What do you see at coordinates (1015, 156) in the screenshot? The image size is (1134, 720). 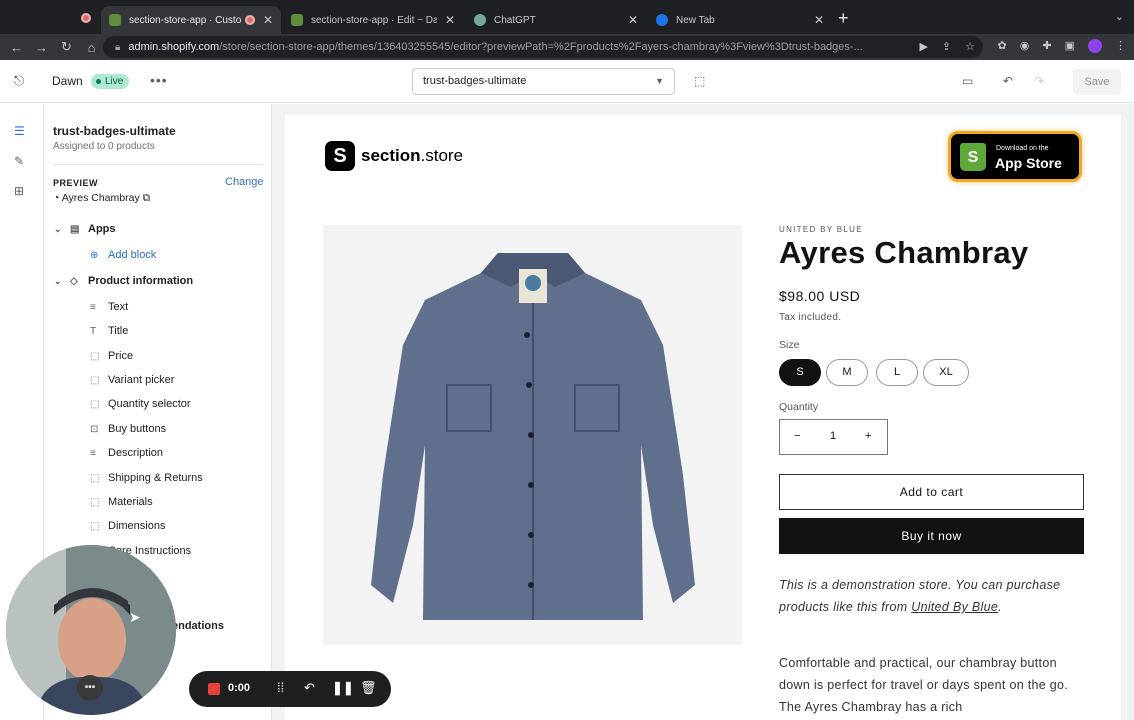 I see `app-store-badge: S Download on the App Store` at bounding box center [1015, 156].